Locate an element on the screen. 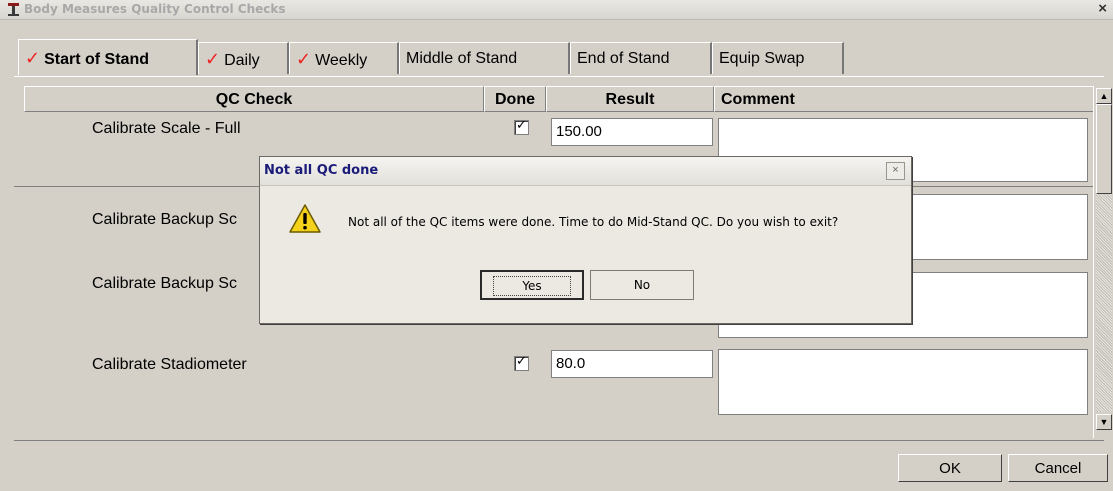  app-icon is located at coordinates (13, 9).